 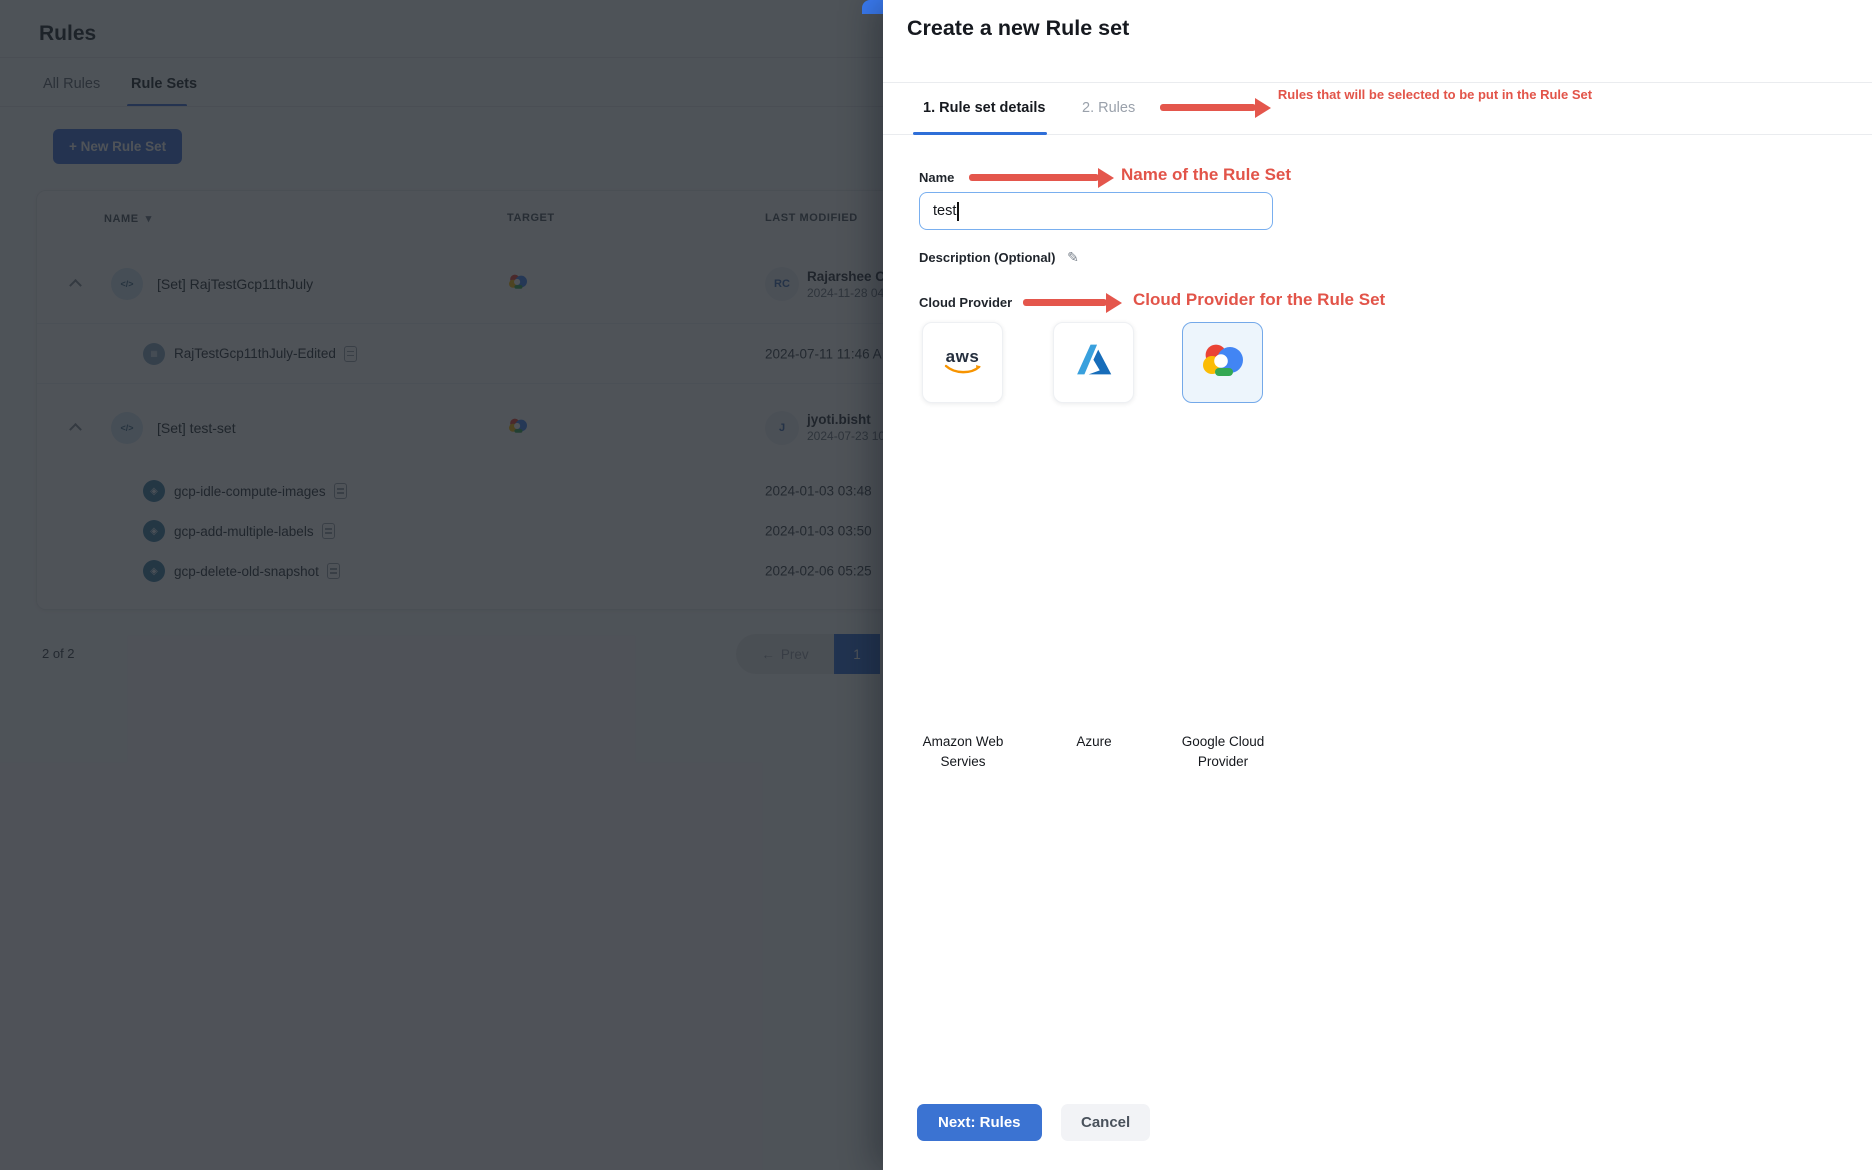 I want to click on provider-label-azure: Azure, so click(x=1094, y=741).